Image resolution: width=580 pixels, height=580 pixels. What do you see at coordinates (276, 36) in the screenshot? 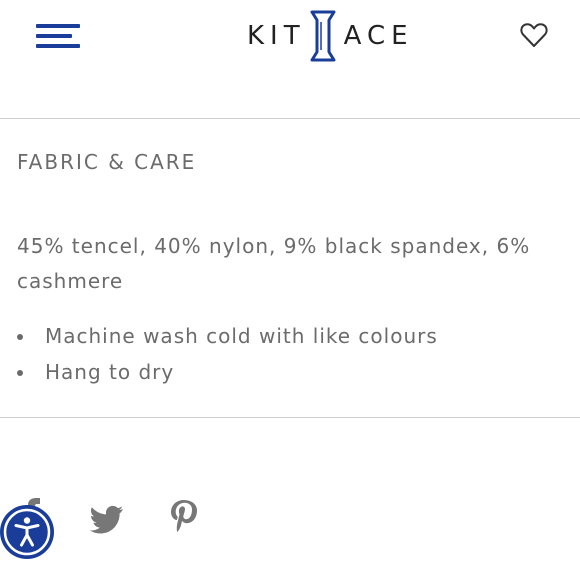
I see `logo-text-left: KIT` at bounding box center [276, 36].